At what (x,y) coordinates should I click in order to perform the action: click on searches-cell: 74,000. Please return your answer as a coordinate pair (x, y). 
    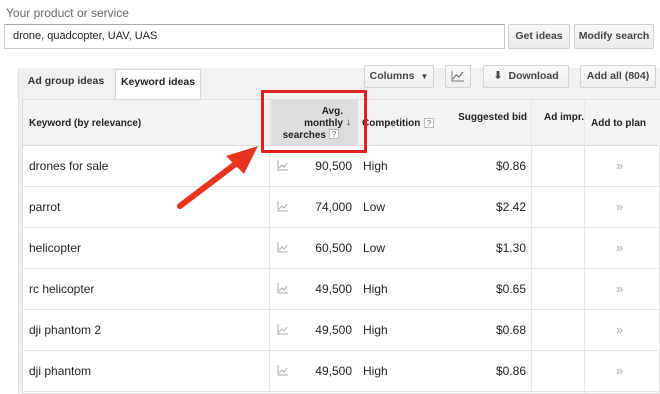
    Looking at the image, I should click on (333, 207).